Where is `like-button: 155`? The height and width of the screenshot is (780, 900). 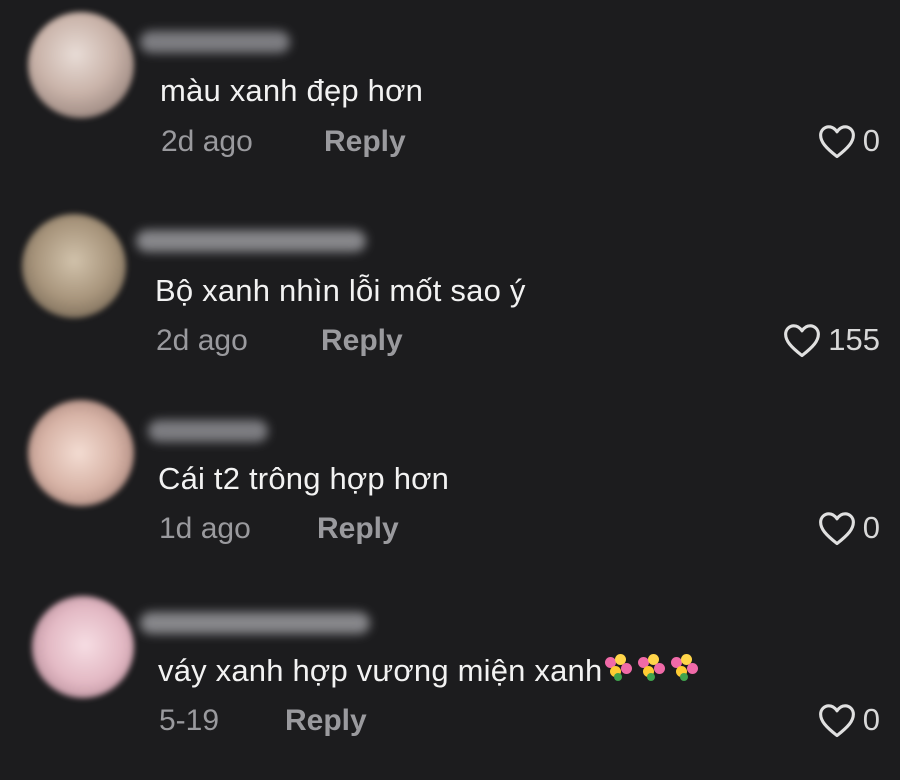
like-button: 155 is located at coordinates (831, 340).